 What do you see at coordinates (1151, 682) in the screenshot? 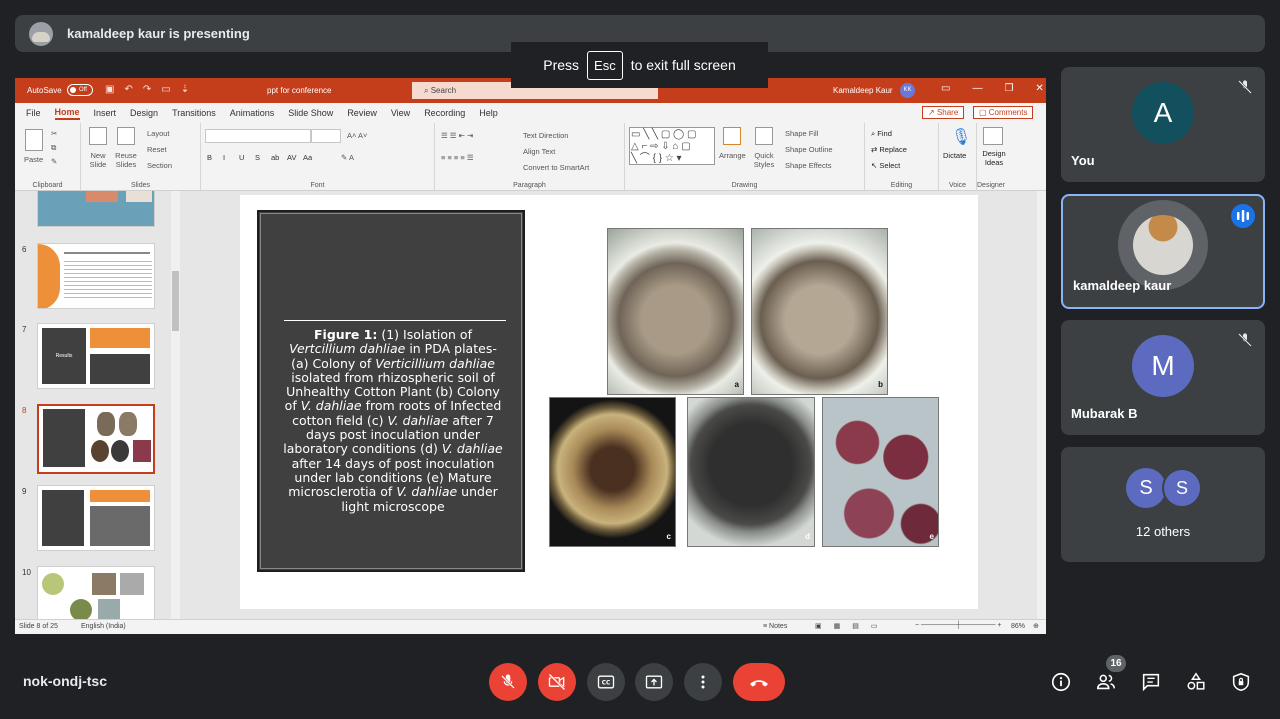
I see `chat-button` at bounding box center [1151, 682].